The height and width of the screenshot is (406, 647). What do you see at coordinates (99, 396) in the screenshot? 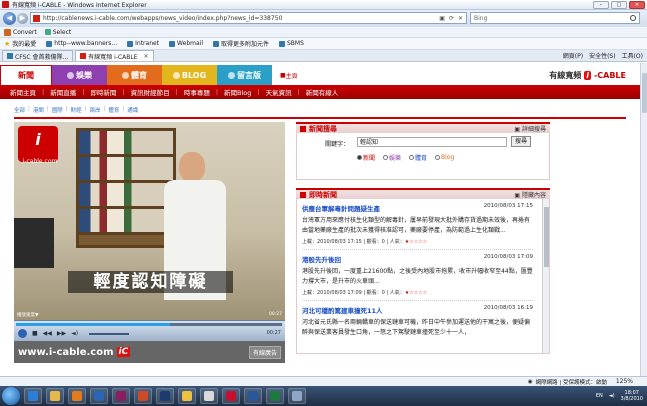
I see `outlook-taskbar-icon` at bounding box center [99, 396].